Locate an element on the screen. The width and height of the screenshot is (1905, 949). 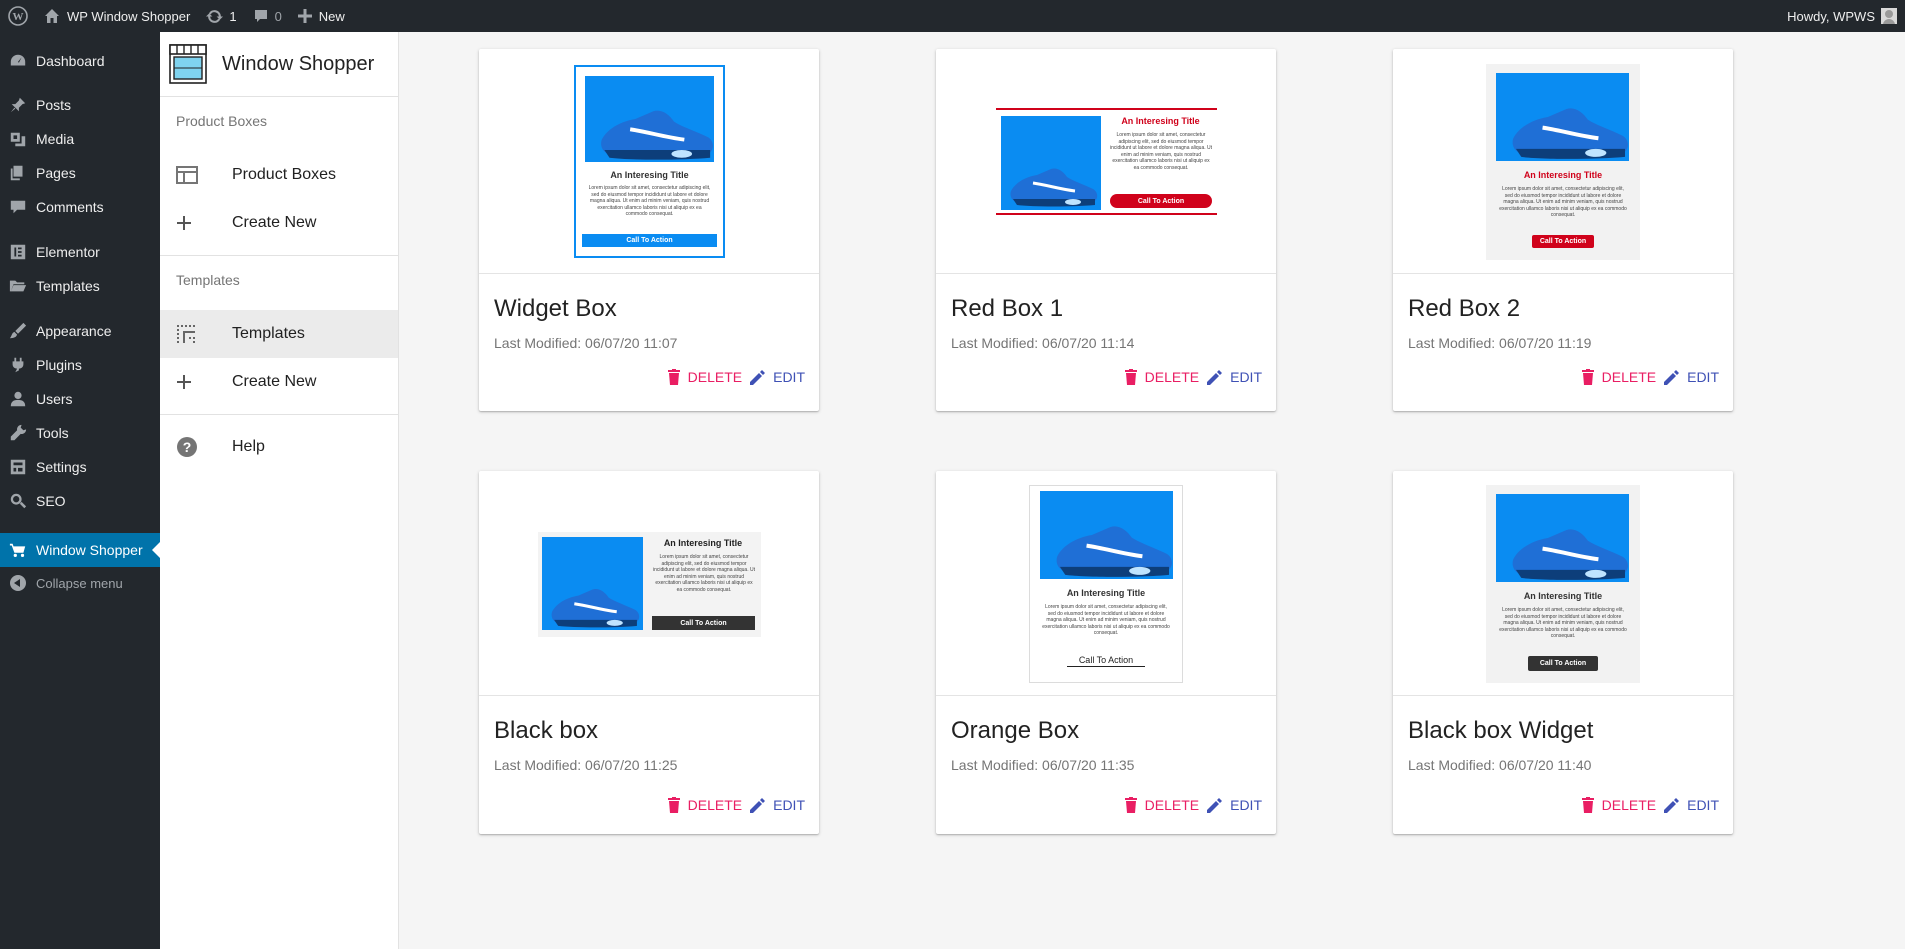
menu-window-shopper: Window Shopper is located at coordinates (80, 550).